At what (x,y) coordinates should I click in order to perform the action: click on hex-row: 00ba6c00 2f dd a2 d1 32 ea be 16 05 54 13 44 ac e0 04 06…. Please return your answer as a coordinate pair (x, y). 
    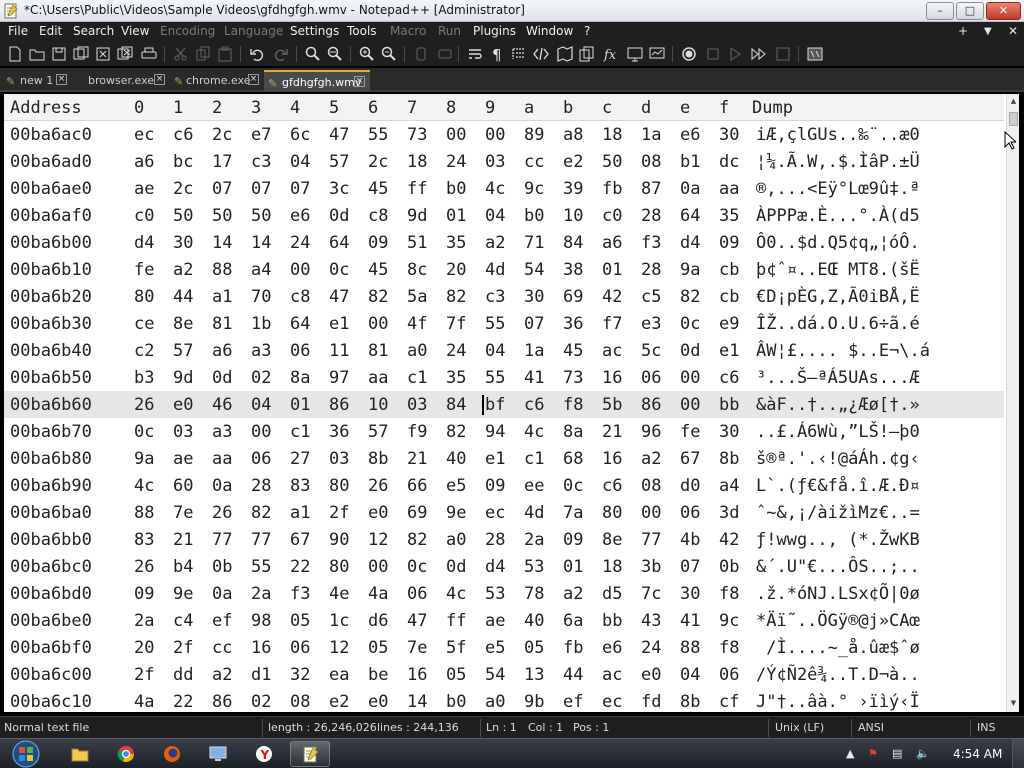
    Looking at the image, I should click on (504, 674).